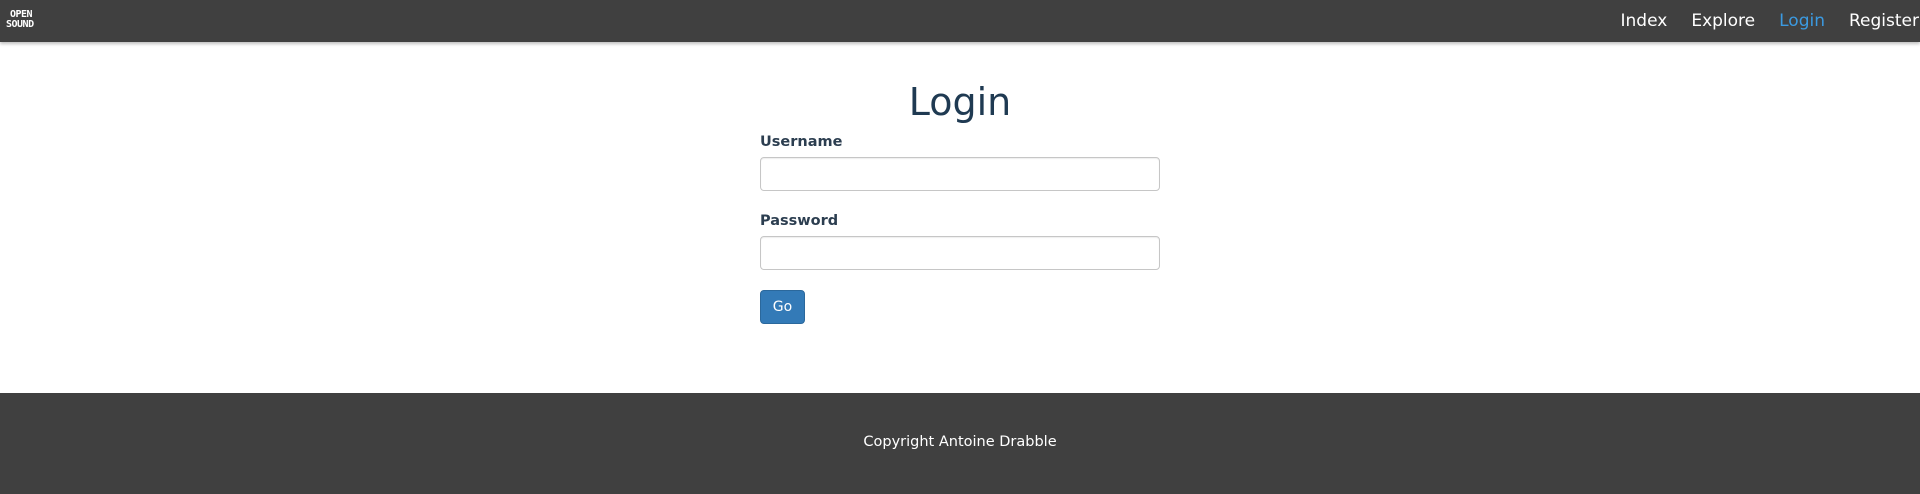  I want to click on nav-links: Index Explore Login Register, so click(1764, 21).